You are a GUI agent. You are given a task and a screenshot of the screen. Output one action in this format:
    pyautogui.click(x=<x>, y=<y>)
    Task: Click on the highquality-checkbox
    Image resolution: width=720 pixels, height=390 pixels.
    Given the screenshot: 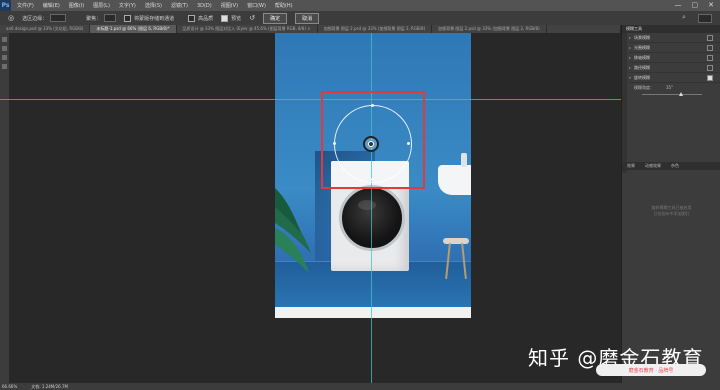 What is the action you would take?
    pyautogui.click(x=192, y=18)
    